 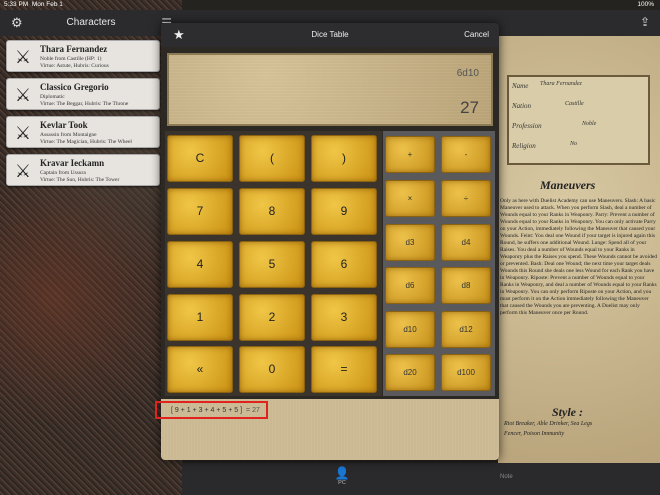 I want to click on sheet-profession-label: Profession, so click(x=527, y=126).